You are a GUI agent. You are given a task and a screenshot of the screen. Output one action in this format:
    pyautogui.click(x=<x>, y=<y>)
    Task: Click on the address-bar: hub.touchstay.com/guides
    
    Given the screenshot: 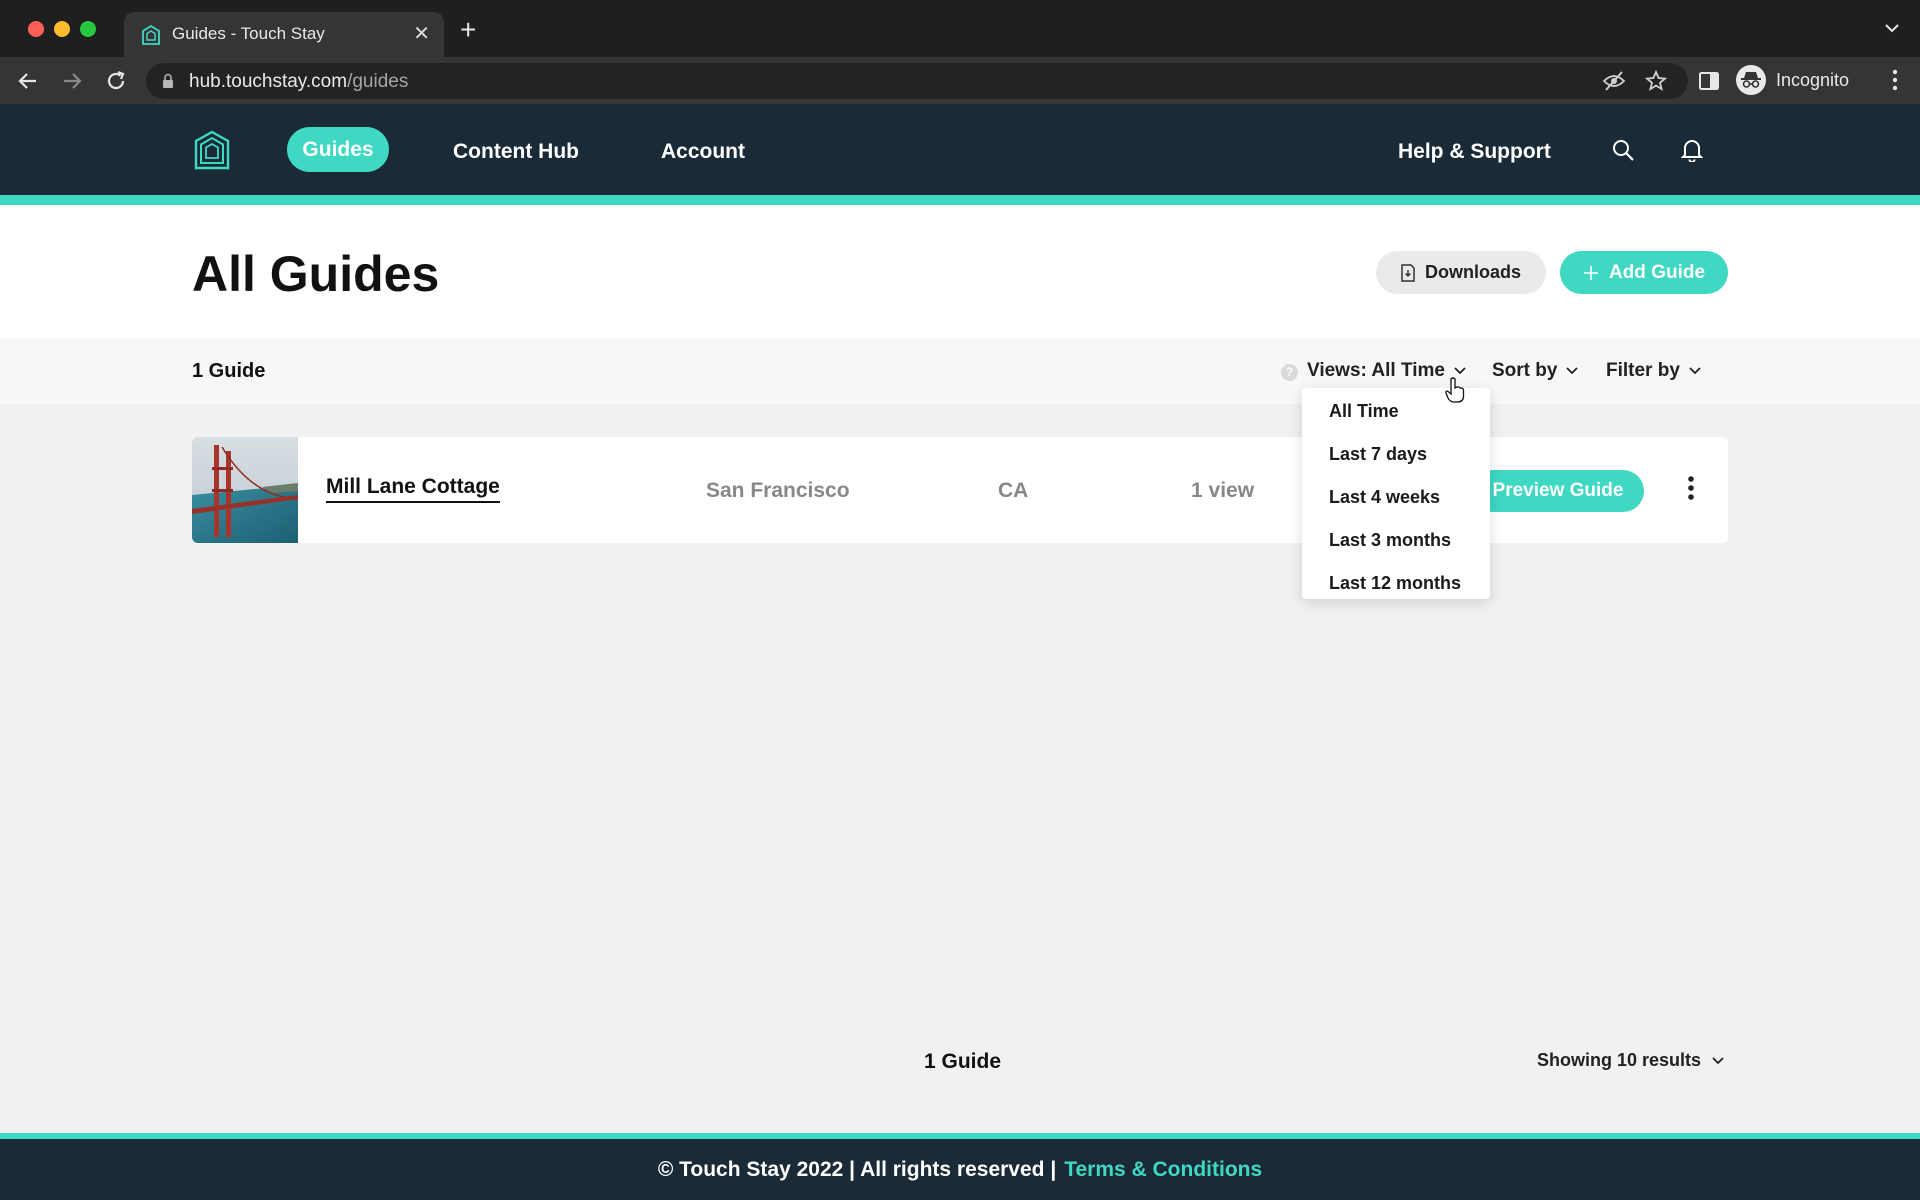 What is the action you would take?
    pyautogui.click(x=917, y=81)
    